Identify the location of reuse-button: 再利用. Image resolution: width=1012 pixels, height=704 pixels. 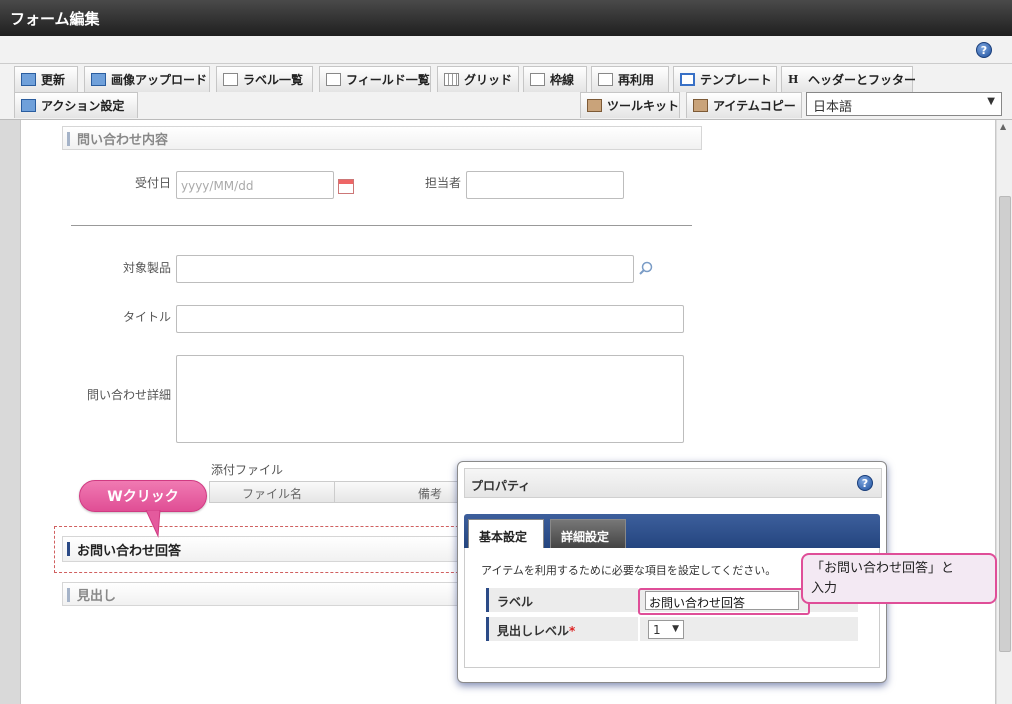
(630, 79).